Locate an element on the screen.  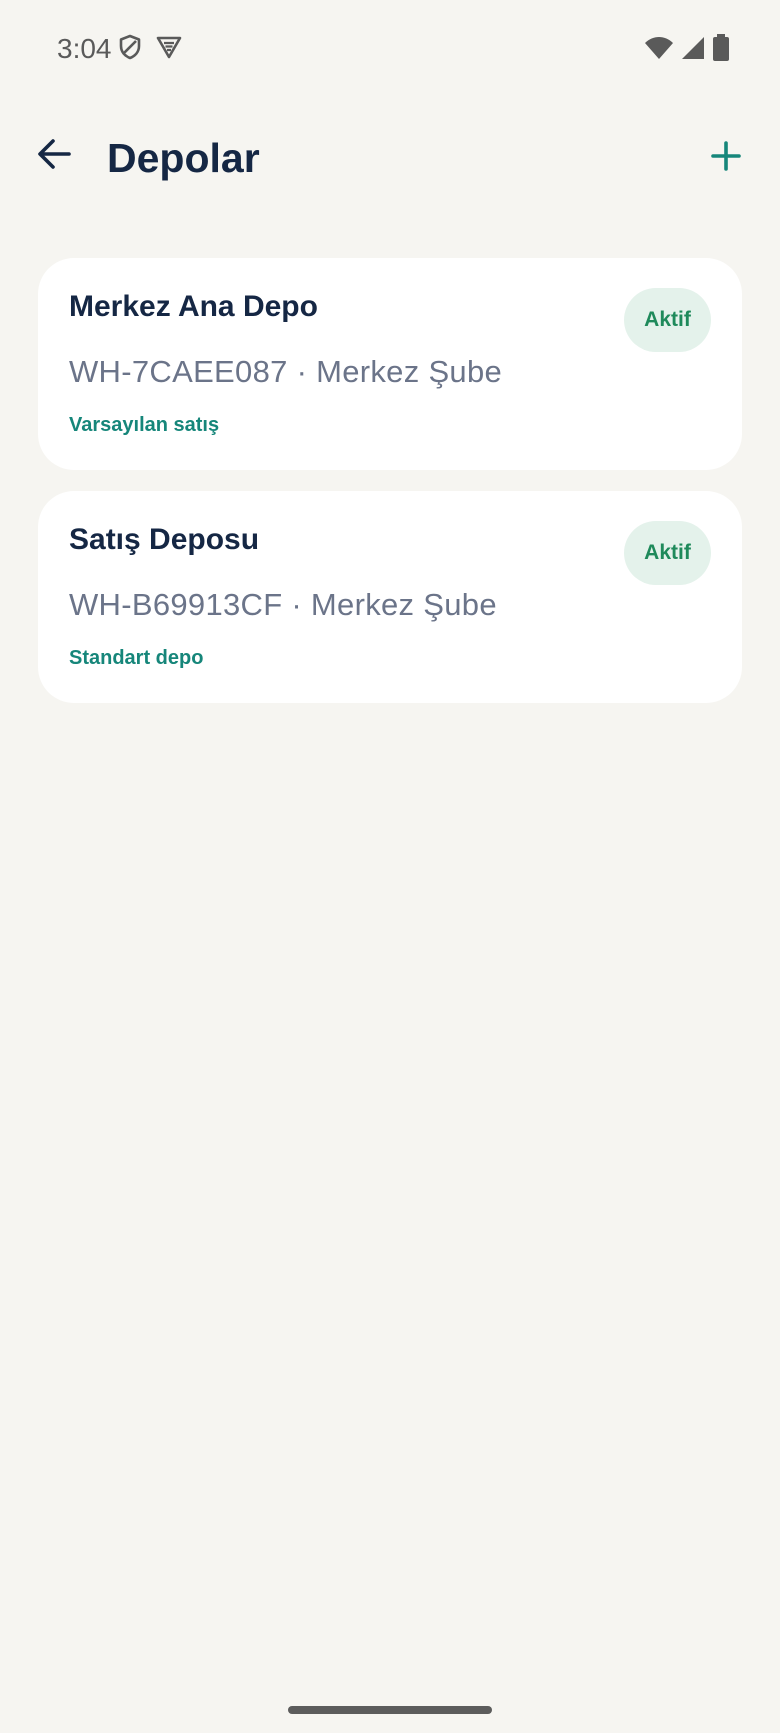
home-indicator is located at coordinates (390, 1710).